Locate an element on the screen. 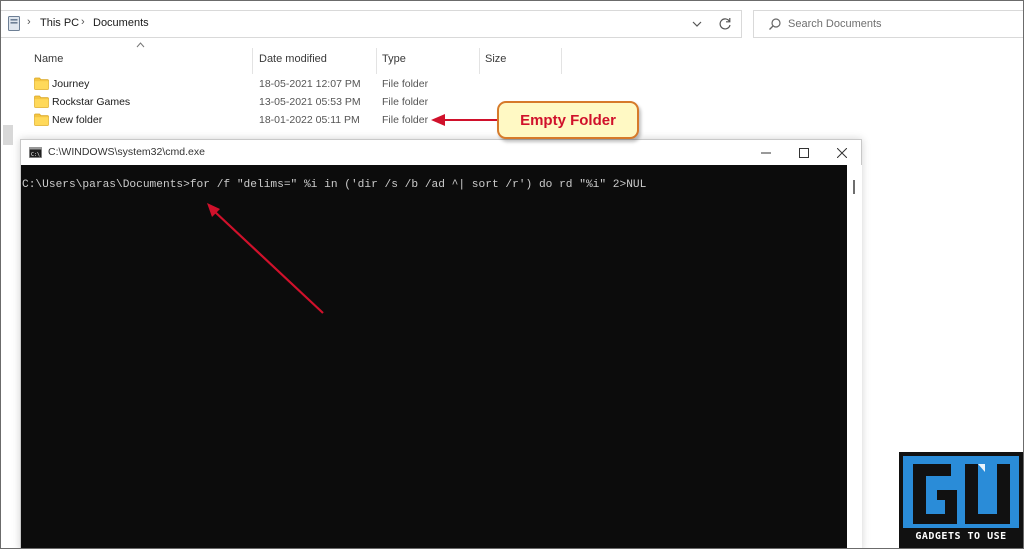 The height and width of the screenshot is (549, 1024). file-name: New folder is located at coordinates (77, 120).